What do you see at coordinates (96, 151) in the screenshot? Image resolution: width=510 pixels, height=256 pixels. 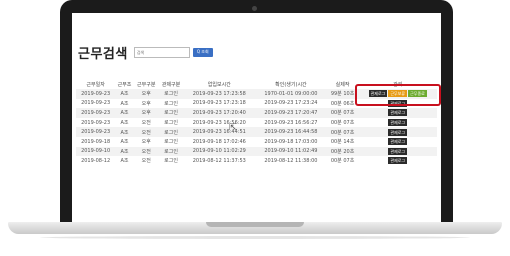 I see `table-cell: 2019-09-10` at bounding box center [96, 151].